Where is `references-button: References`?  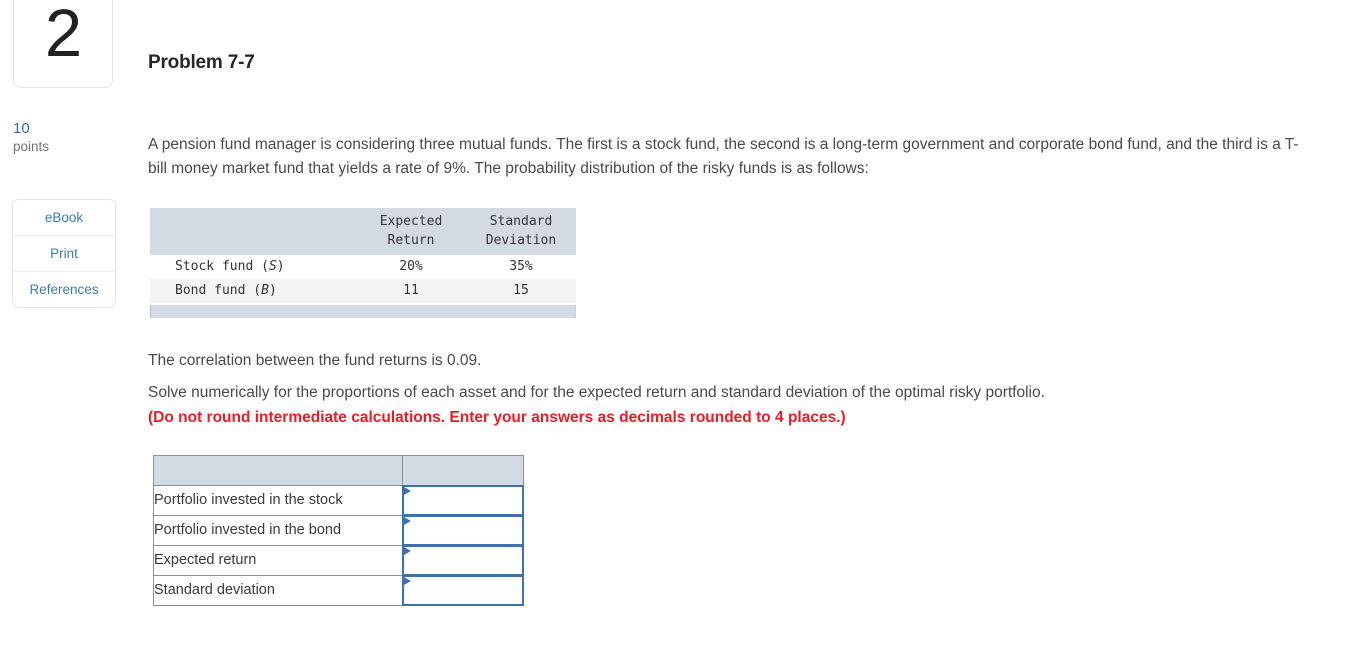 references-button: References is located at coordinates (64, 289).